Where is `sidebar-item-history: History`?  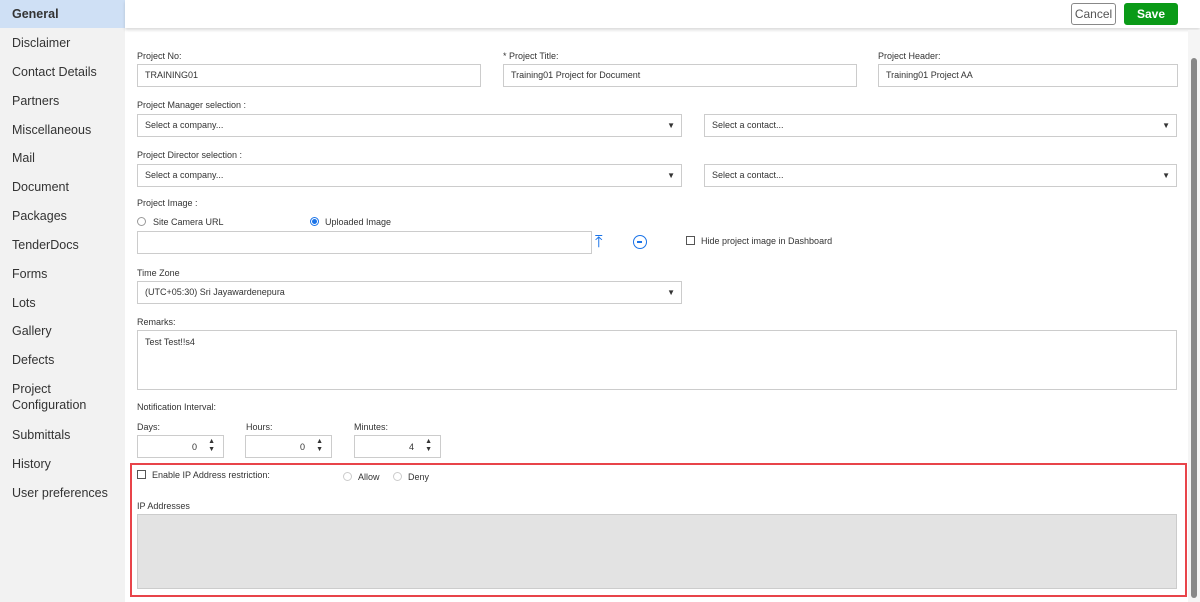
sidebar-item-history: History is located at coordinates (62, 464).